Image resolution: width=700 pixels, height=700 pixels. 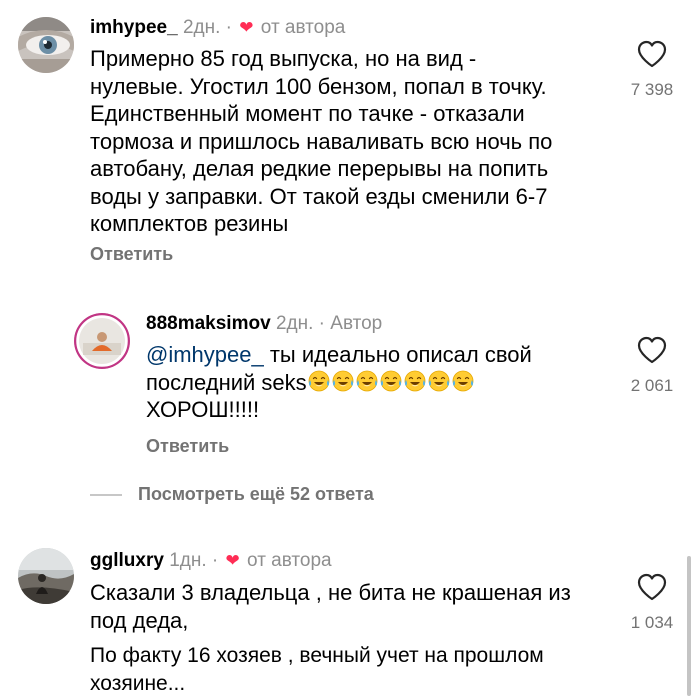 What do you see at coordinates (356, 323) in the screenshot?
I see `author-label: Автор` at bounding box center [356, 323].